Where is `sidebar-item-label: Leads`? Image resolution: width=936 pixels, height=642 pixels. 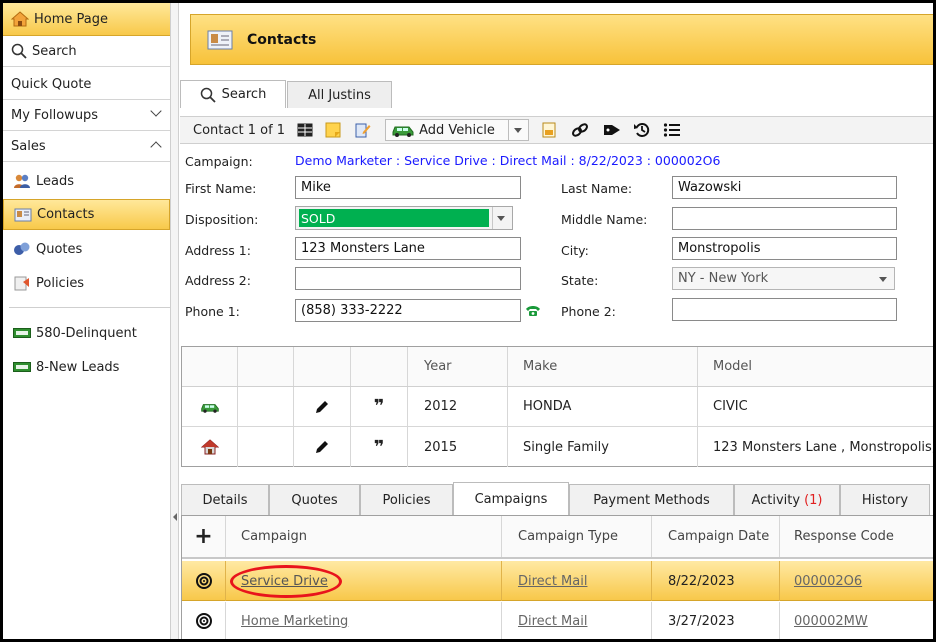
sidebar-item-label: Leads is located at coordinates (55, 181).